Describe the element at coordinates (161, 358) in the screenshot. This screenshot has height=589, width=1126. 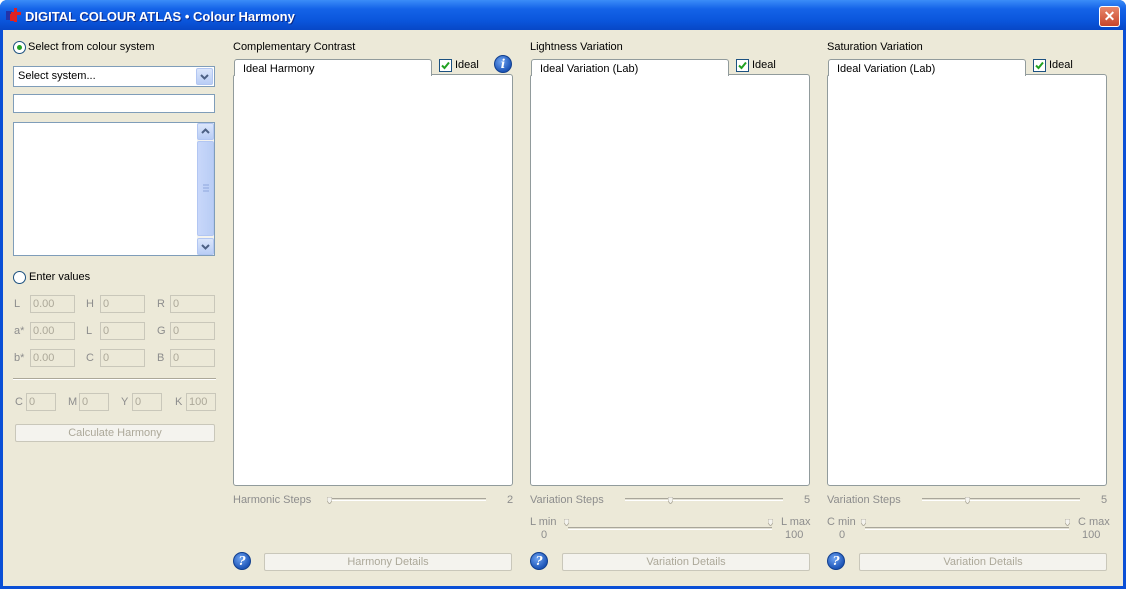
I see `rgb-b-label: B` at that location.